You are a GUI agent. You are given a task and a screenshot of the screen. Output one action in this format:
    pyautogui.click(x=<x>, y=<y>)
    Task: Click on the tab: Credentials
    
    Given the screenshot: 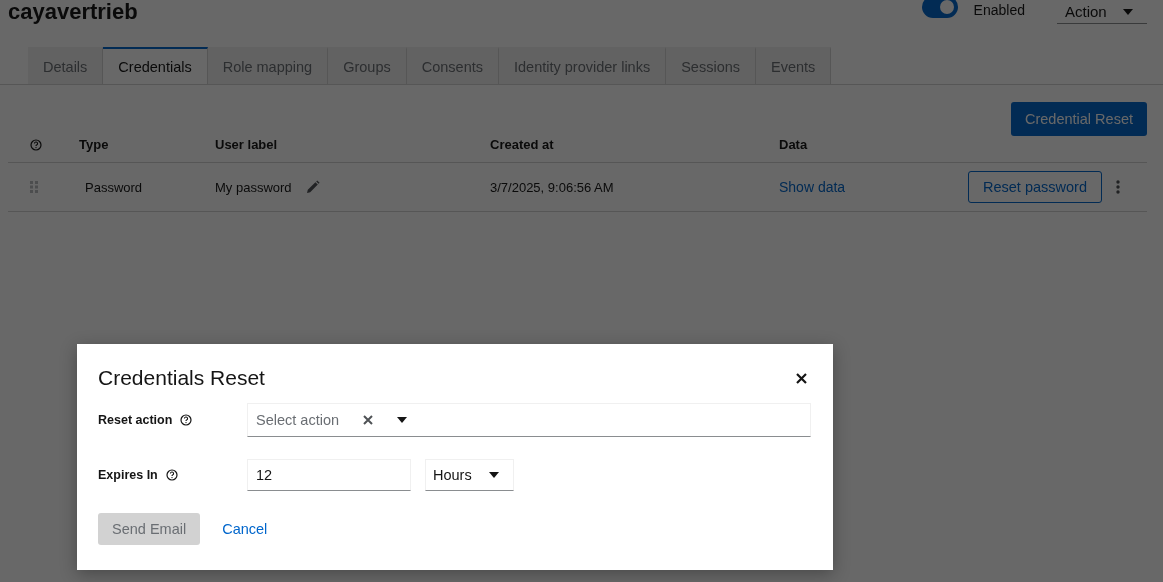 What is the action you would take?
    pyautogui.click(x=155, y=65)
    